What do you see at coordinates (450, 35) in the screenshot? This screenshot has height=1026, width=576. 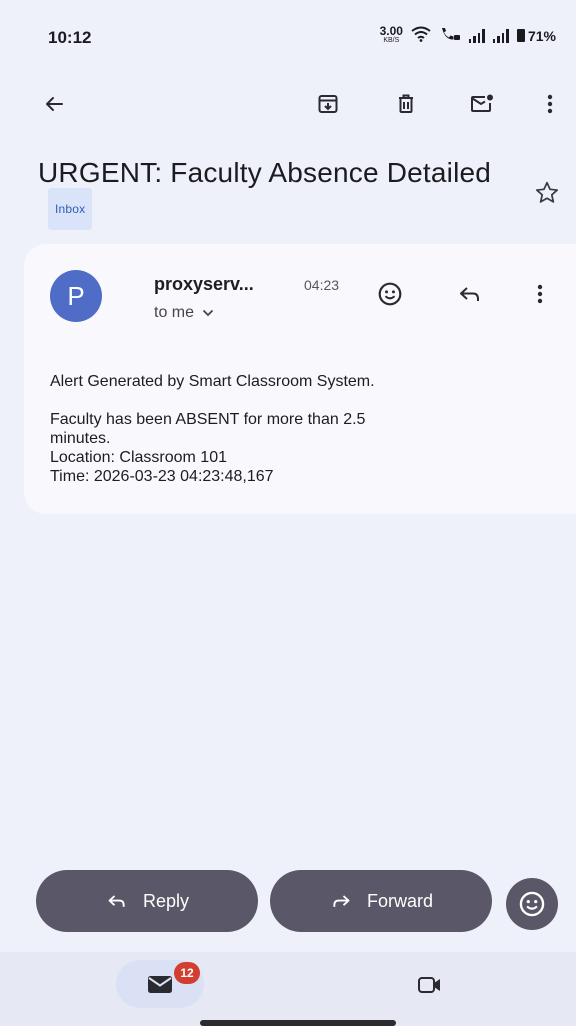 I see `wifi-calling-icon` at bounding box center [450, 35].